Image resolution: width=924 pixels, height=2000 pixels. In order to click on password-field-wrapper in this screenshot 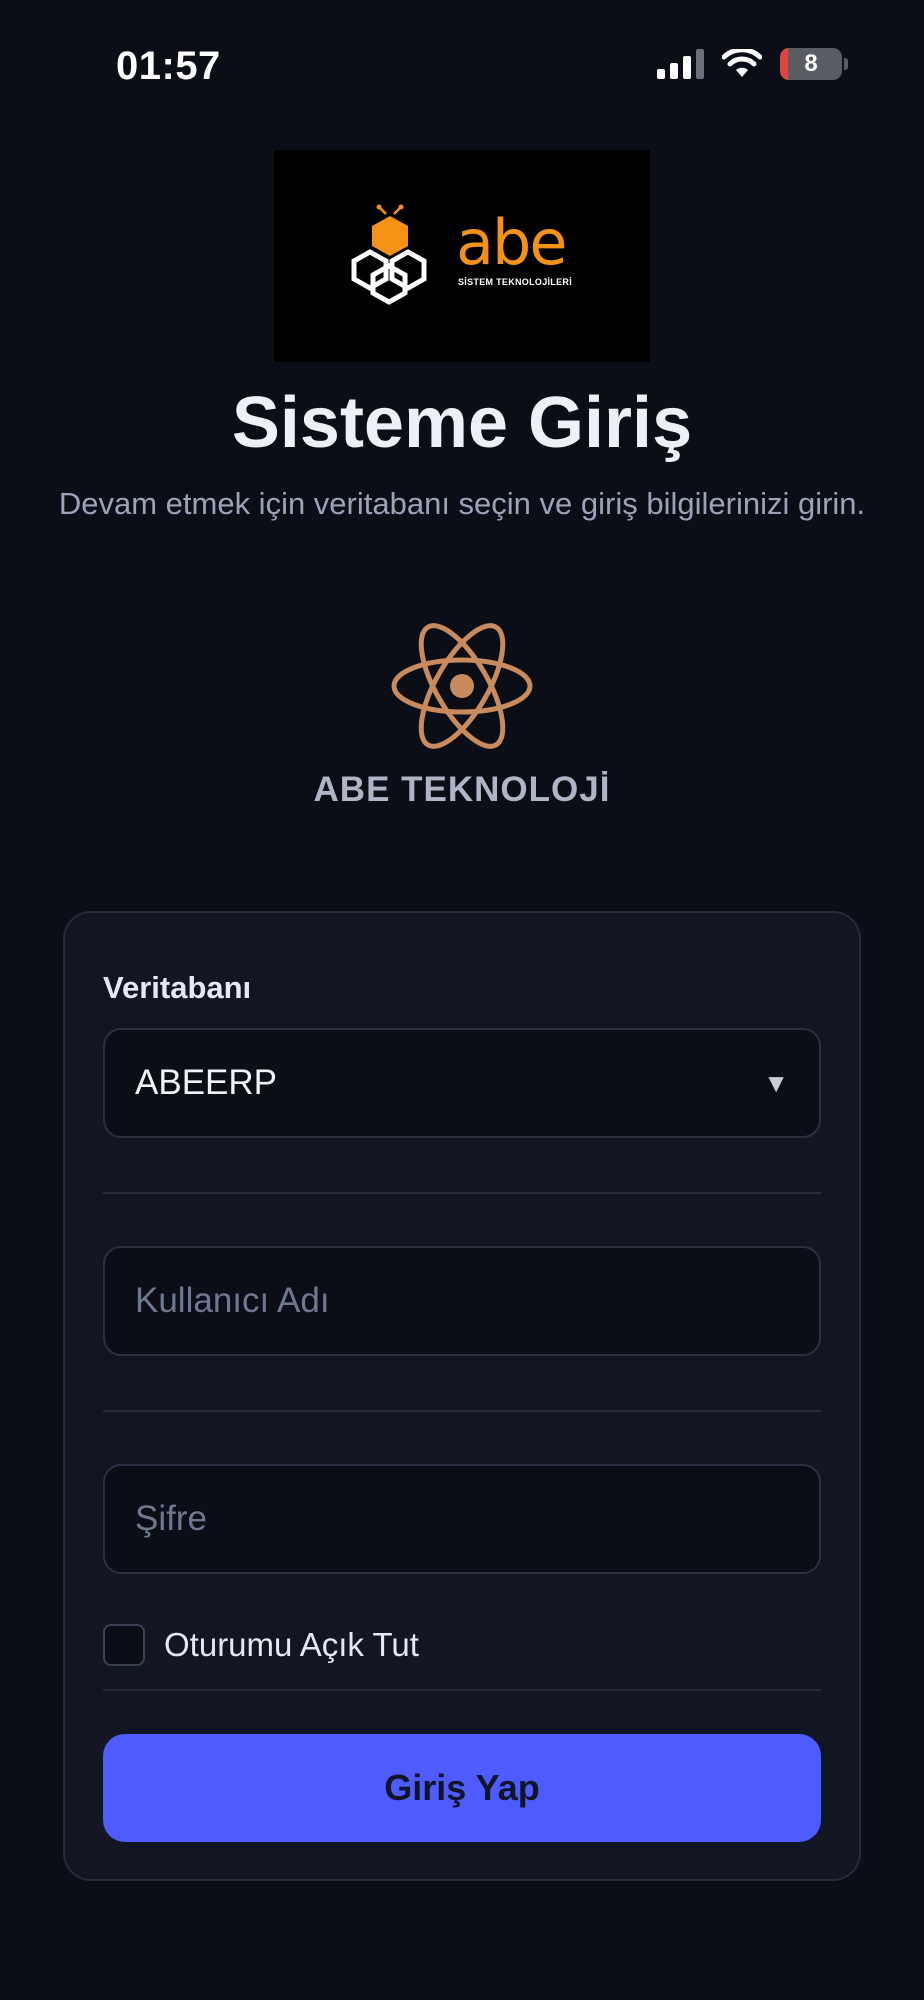, I will do `click(462, 1519)`.